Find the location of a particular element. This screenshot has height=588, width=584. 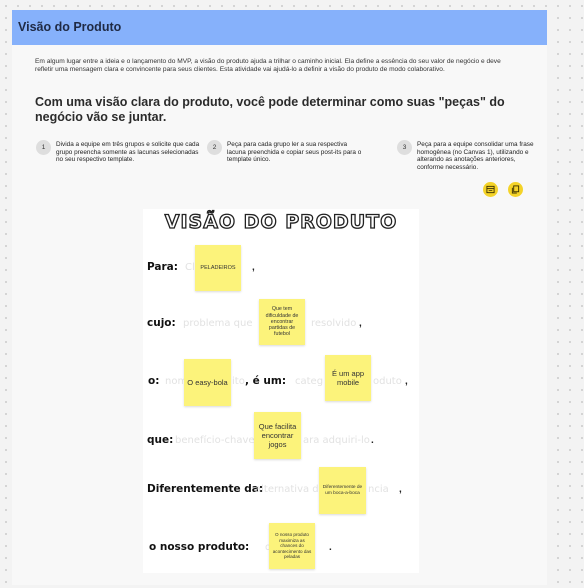

placeholder-diferentemente-right: ncia is located at coordinates (378, 489).